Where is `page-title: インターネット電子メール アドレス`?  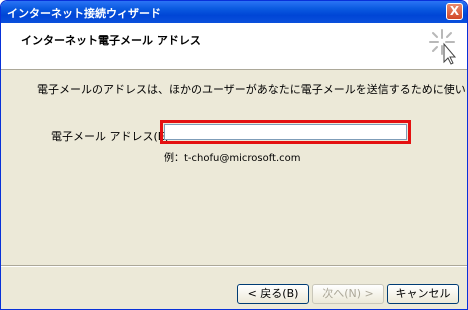 page-title: インターネット電子メール アドレス is located at coordinates (111, 40).